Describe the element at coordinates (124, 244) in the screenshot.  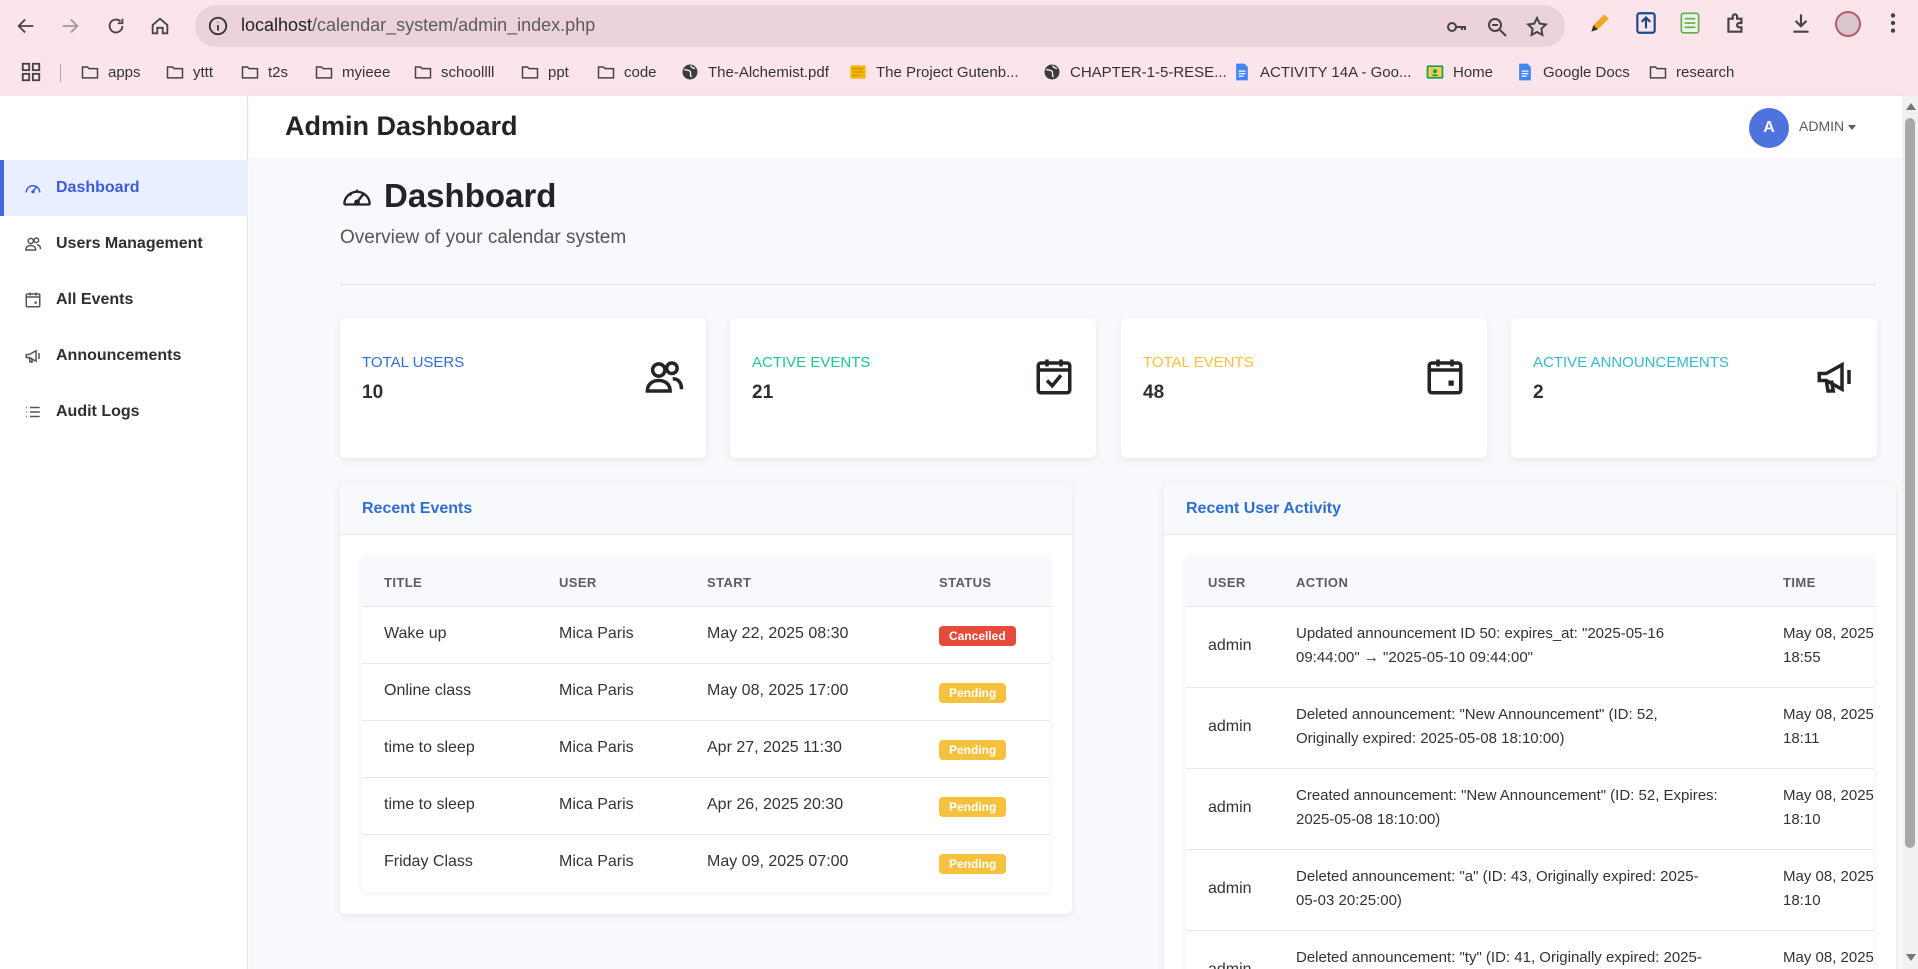
I see `sidebar-item-users-management: Users Management` at that location.